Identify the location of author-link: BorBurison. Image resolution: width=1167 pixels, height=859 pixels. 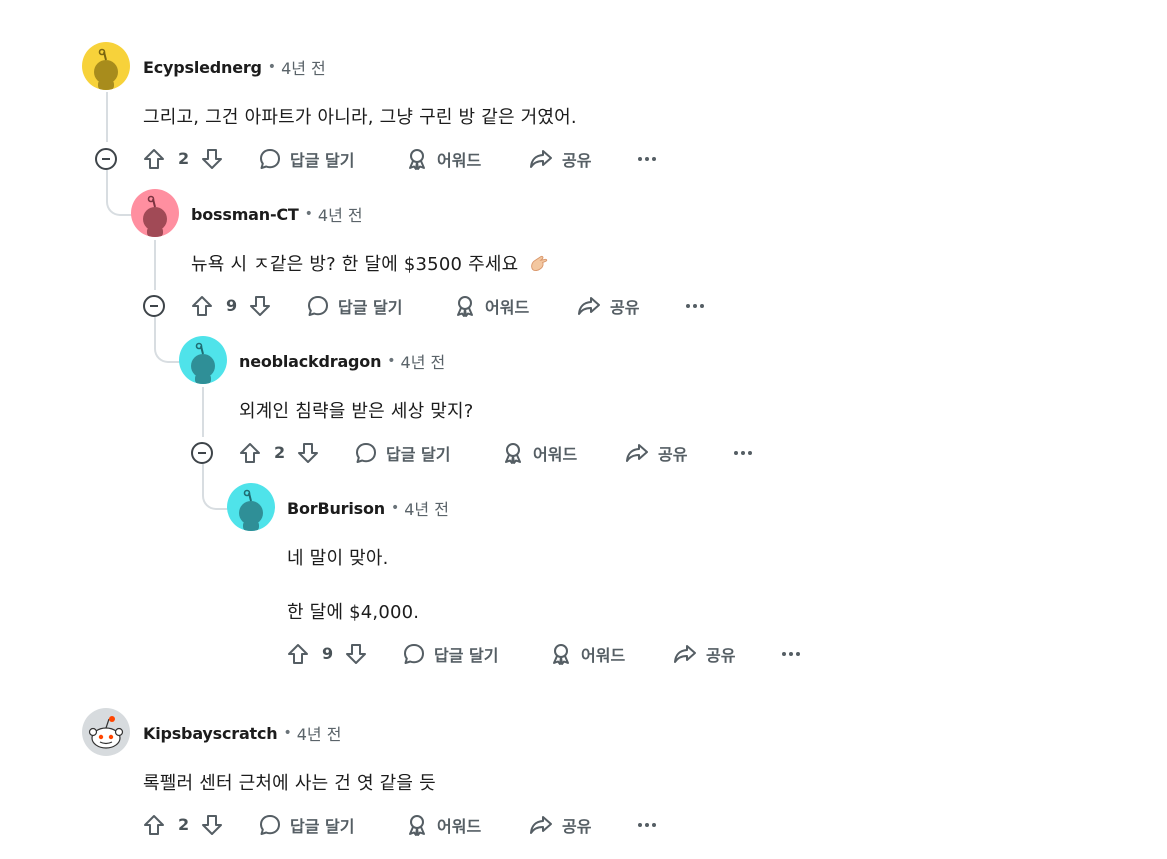
(336, 508).